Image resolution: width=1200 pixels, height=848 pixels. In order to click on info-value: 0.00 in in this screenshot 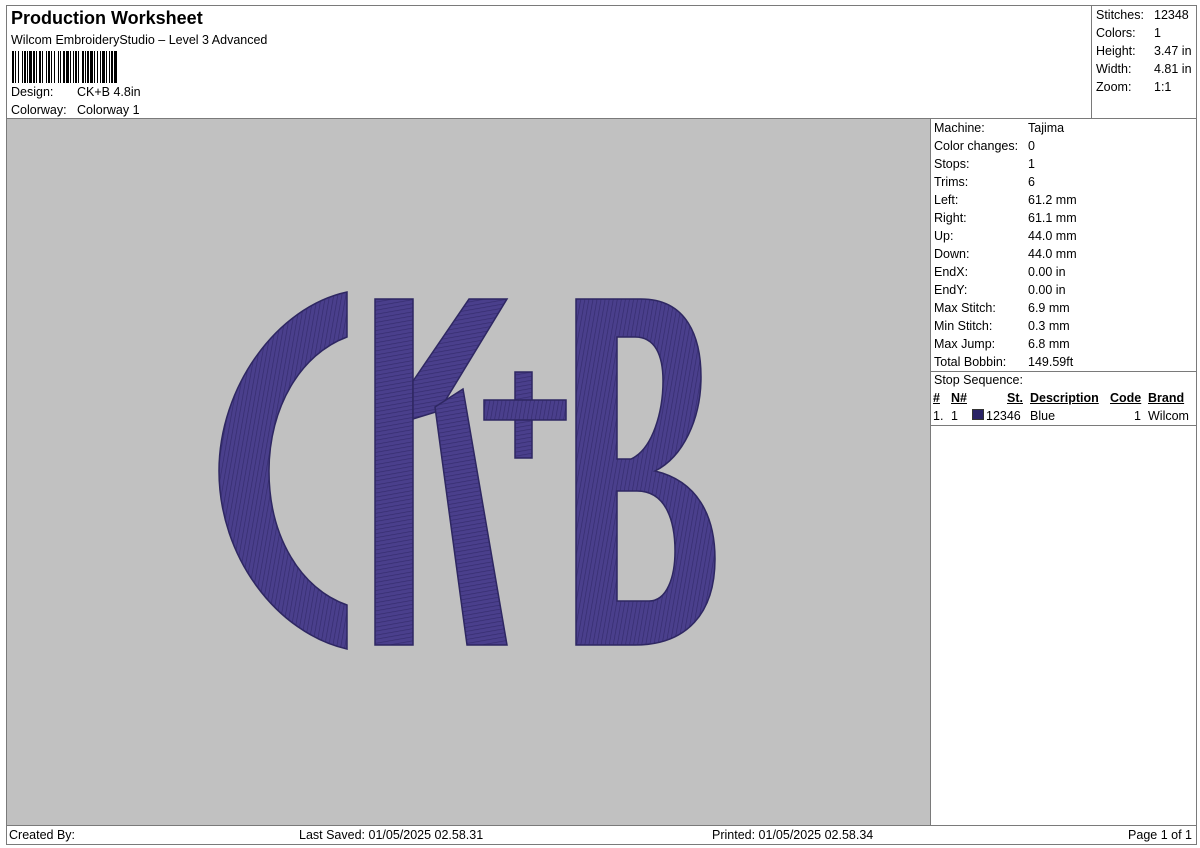, I will do `click(1047, 272)`.